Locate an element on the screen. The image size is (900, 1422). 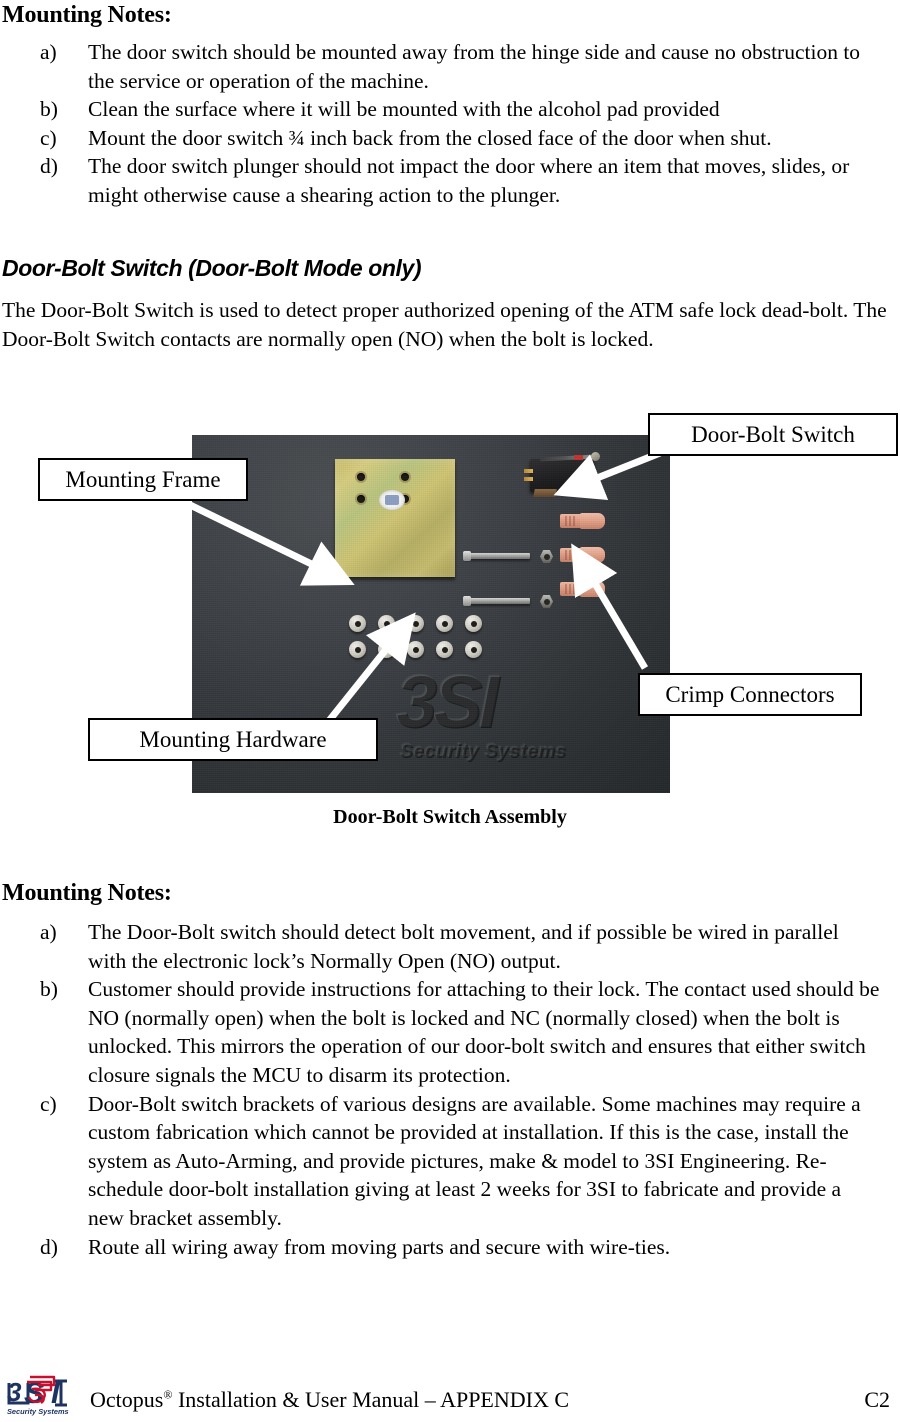
3si-logo-icon: 3 S I Security Systems is located at coordinates (38, 1395).